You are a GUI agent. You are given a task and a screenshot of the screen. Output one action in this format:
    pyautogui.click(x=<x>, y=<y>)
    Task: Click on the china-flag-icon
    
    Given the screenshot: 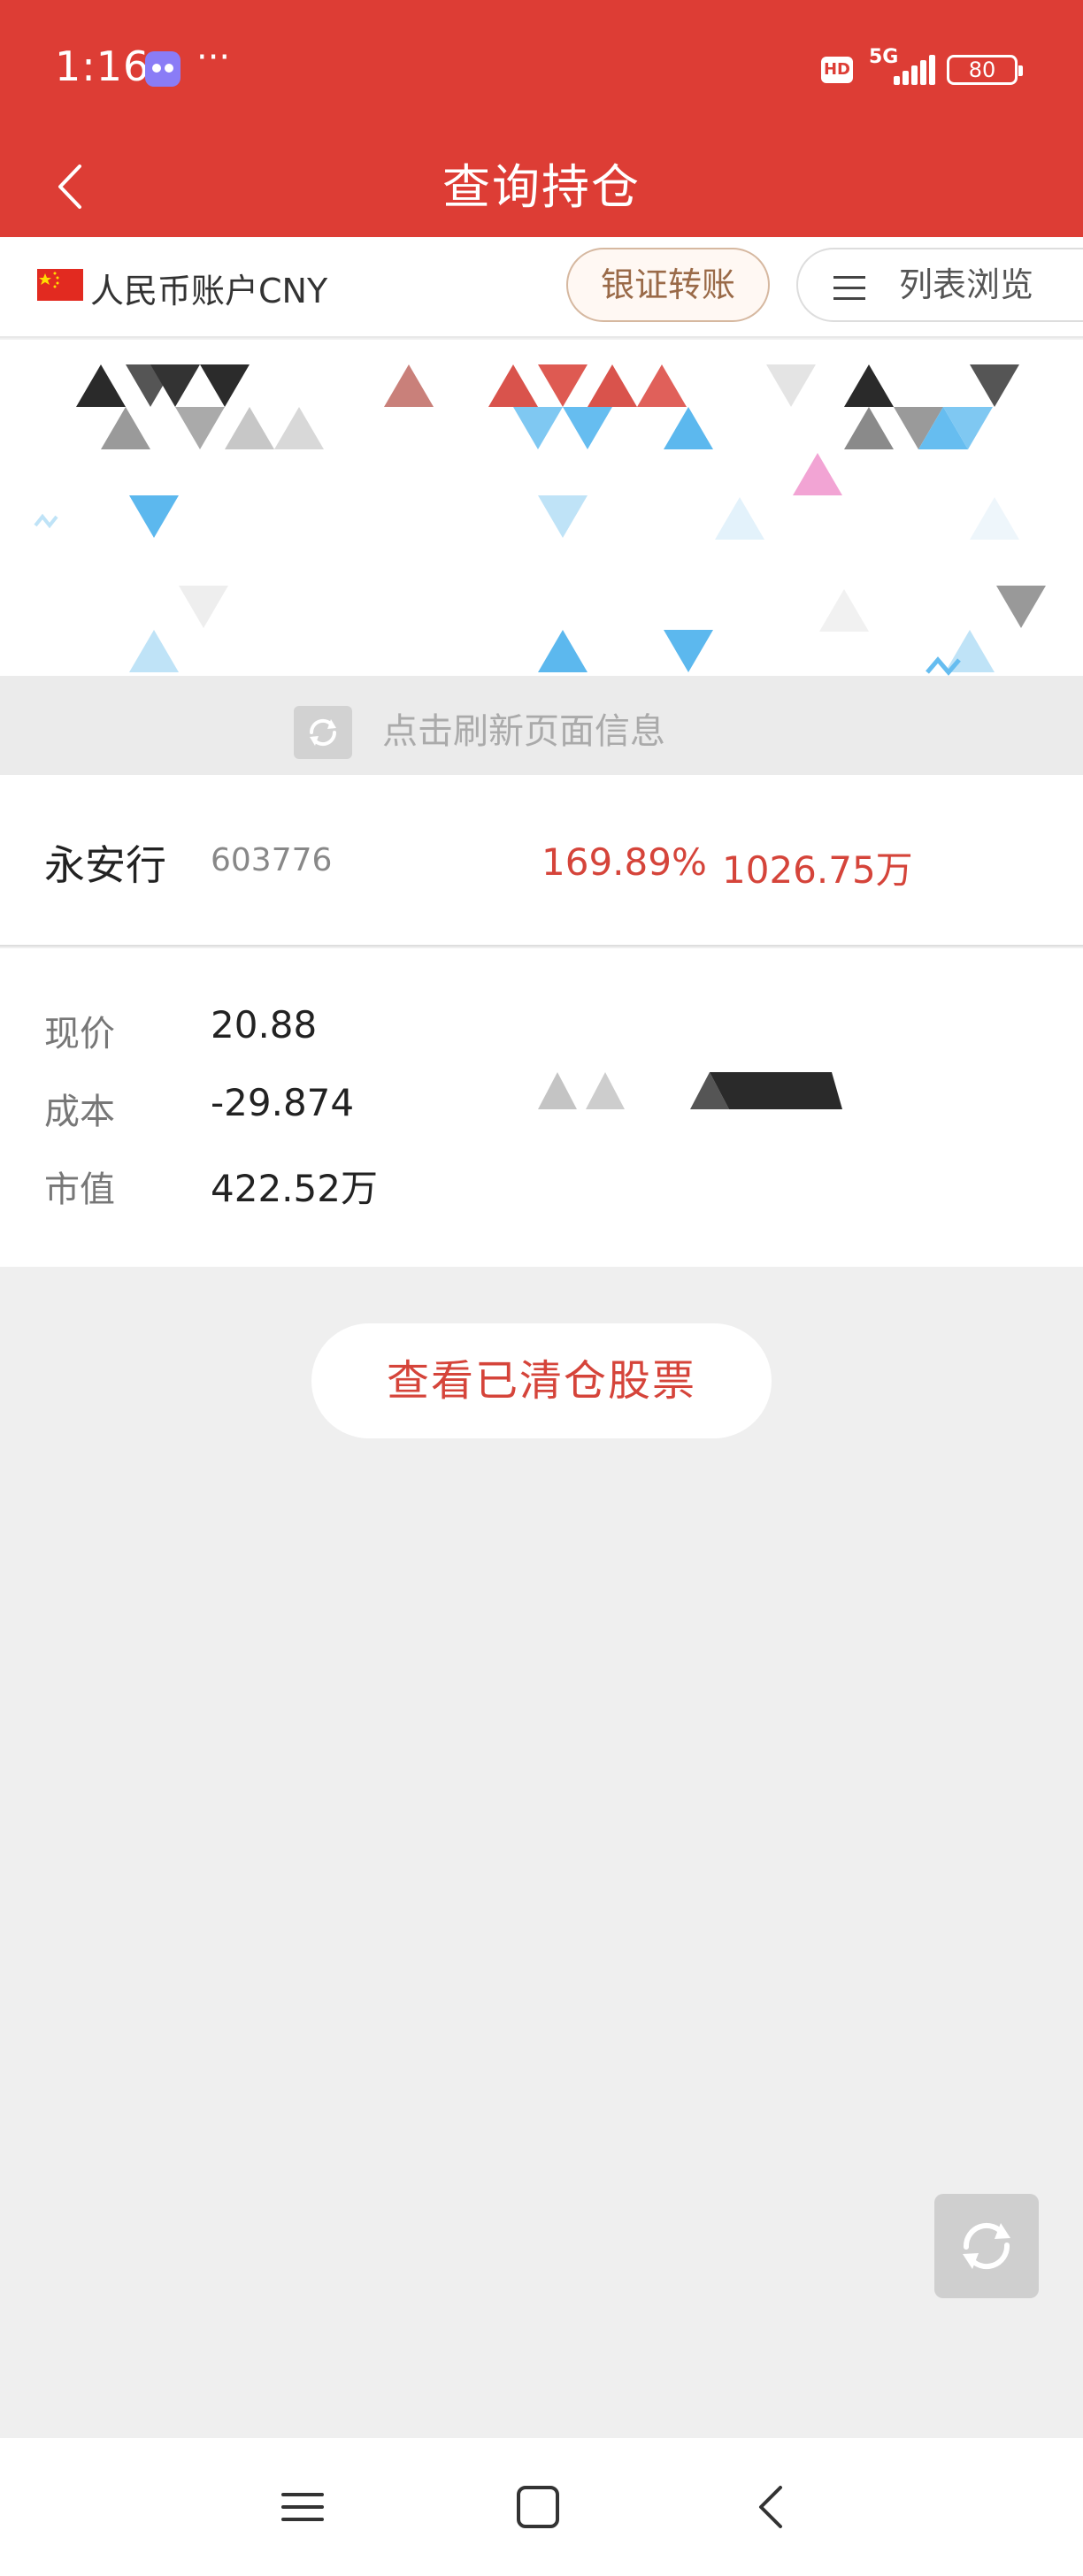 What is the action you would take?
    pyautogui.click(x=60, y=285)
    